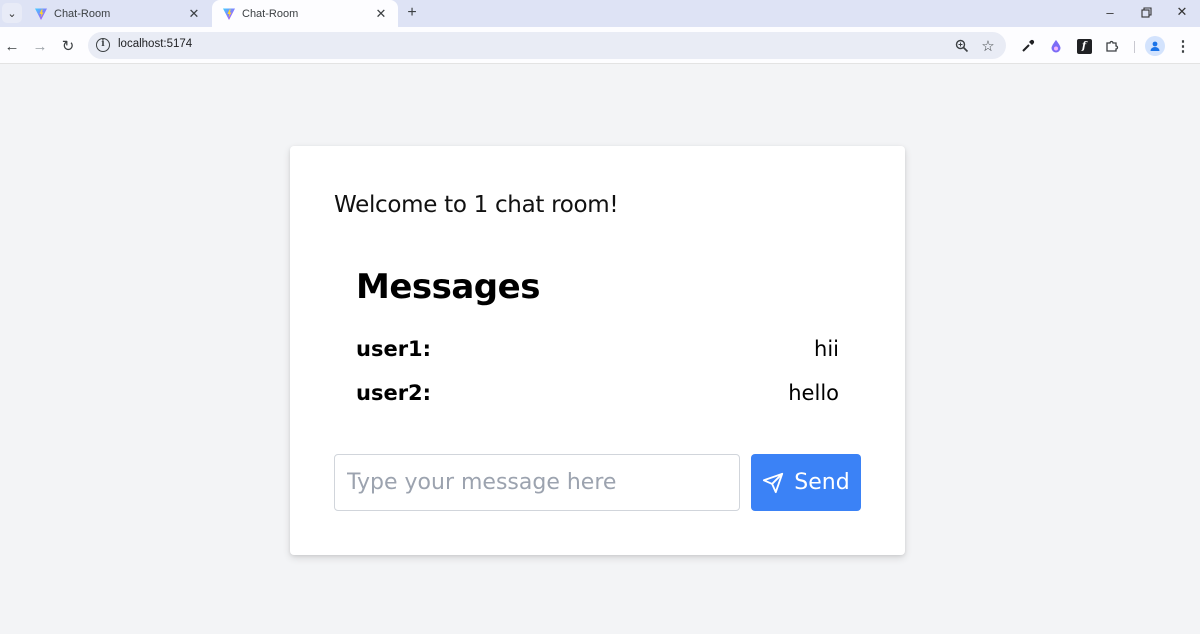 The image size is (1200, 634). What do you see at coordinates (547, 45) in the screenshot?
I see `address-bar: i localhost:5174 ☆` at bounding box center [547, 45].